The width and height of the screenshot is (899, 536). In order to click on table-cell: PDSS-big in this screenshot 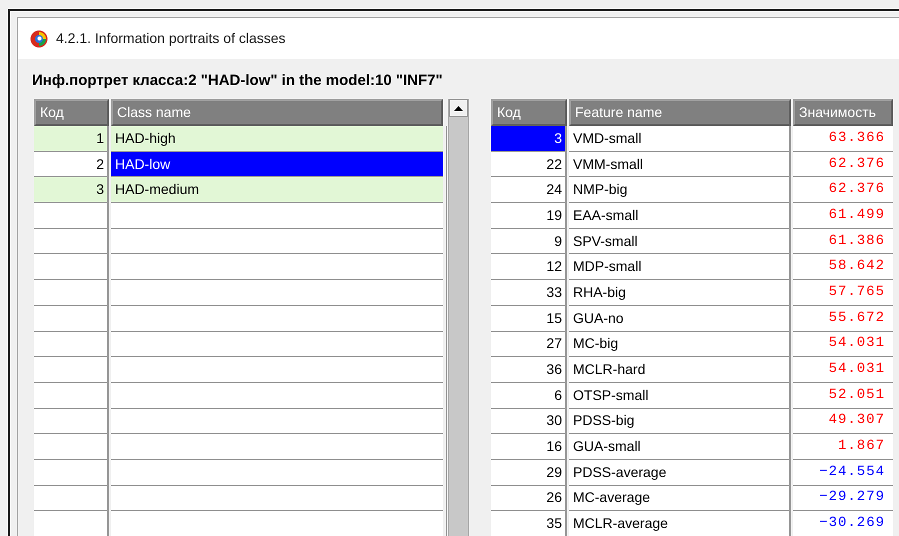, I will do `click(680, 421)`.